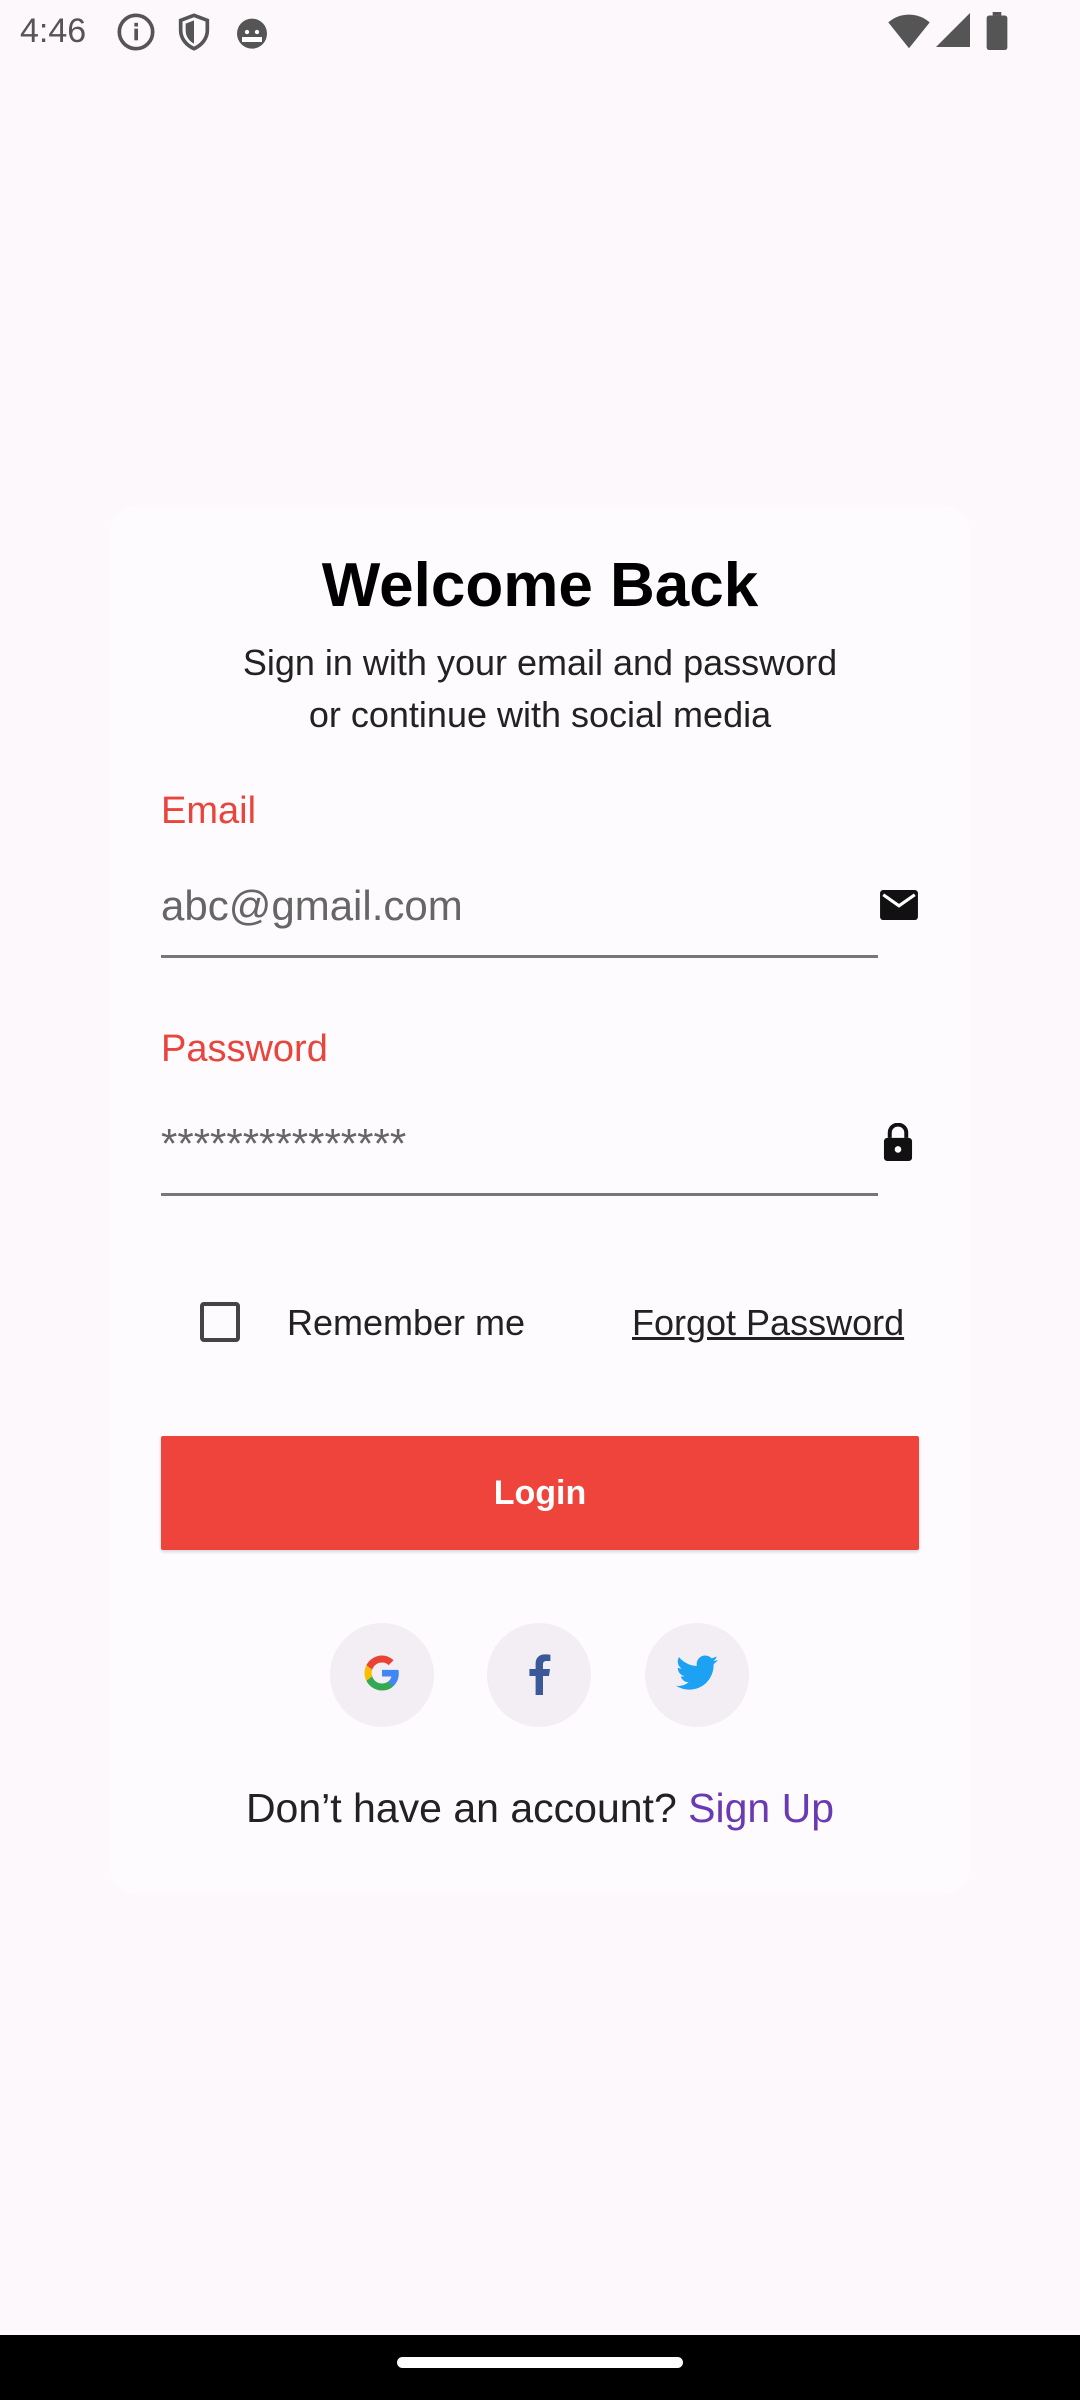  Describe the element at coordinates (768, 1323) in the screenshot. I see `forgot-password-link: Forgot Password` at that location.